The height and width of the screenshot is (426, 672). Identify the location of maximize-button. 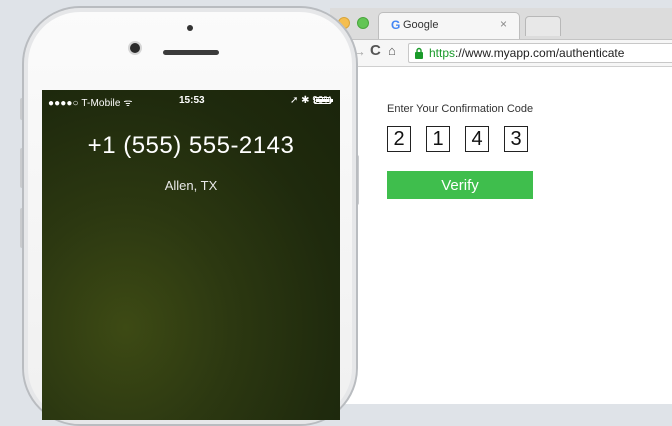
(363, 23).